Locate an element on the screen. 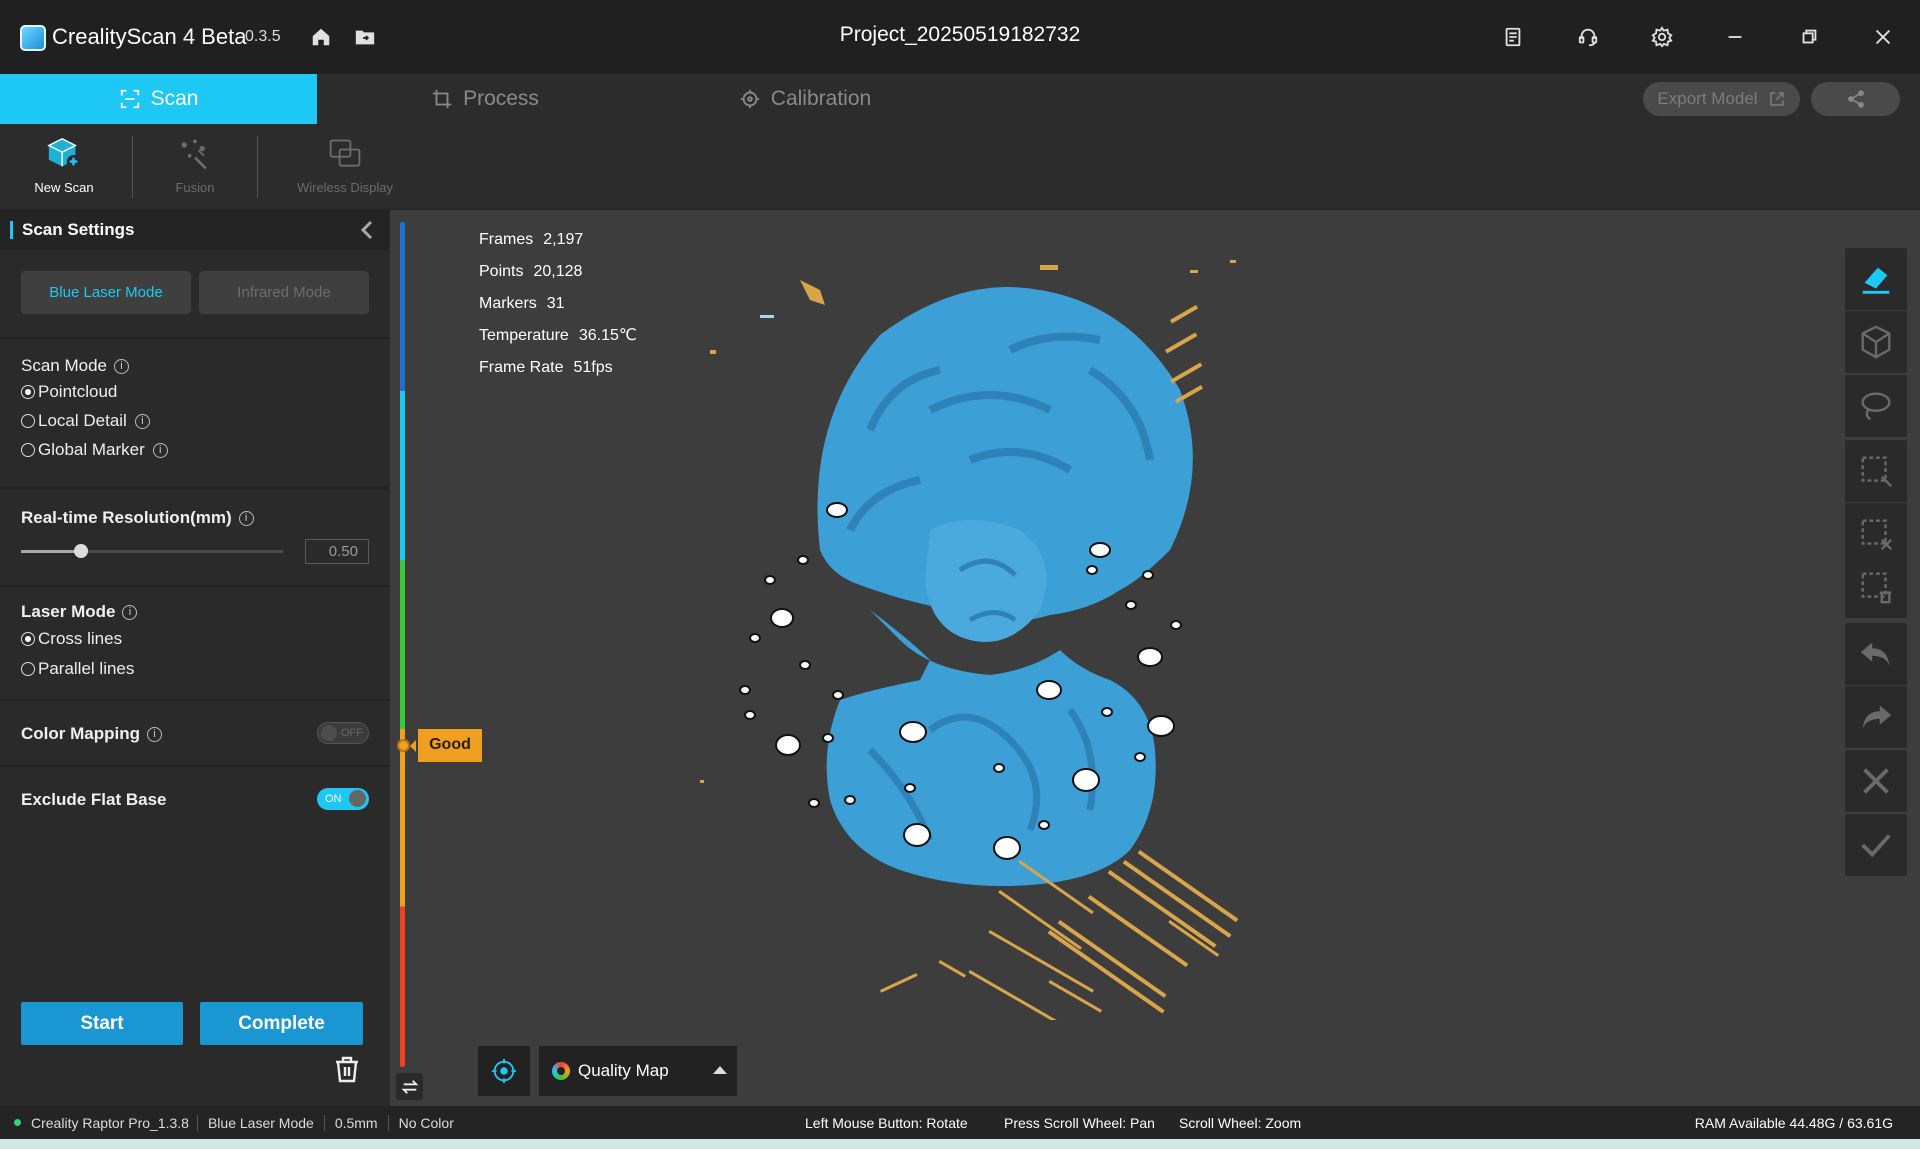  slider-handle is located at coordinates (81, 551).